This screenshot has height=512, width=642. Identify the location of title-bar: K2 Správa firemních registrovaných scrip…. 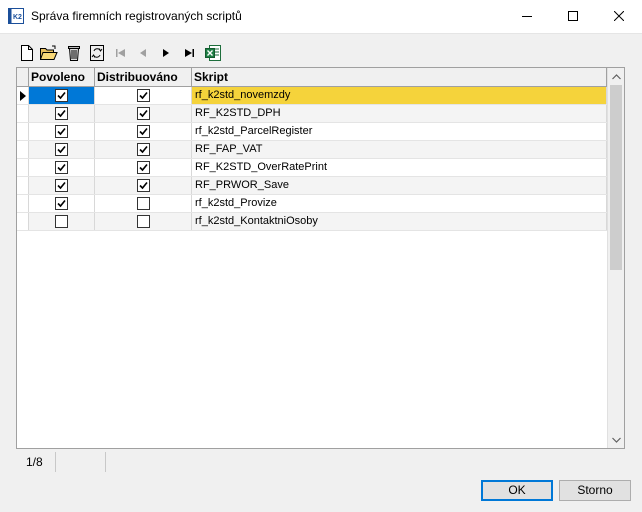
(321, 17).